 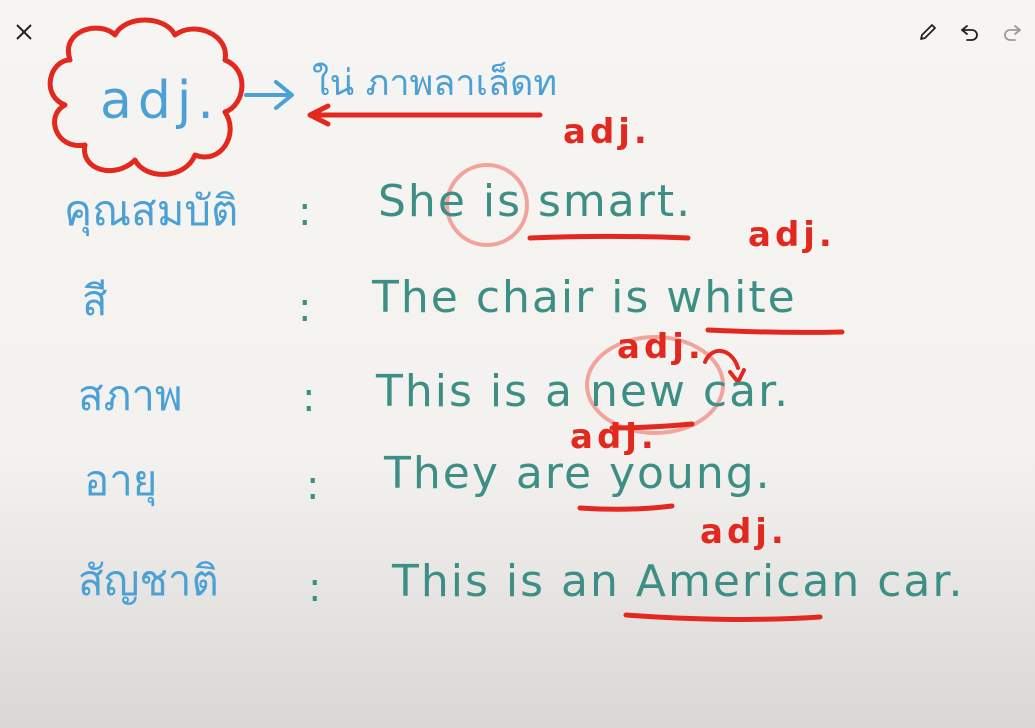 What do you see at coordinates (151, 210) in the screenshot?
I see `row1-category-label: คุณสมบัติ` at bounding box center [151, 210].